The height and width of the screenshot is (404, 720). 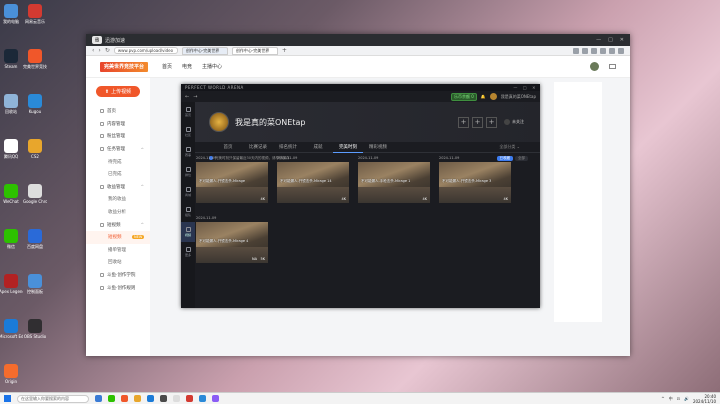 I want to click on sidebar-item: 回收站, so click(x=118, y=262).